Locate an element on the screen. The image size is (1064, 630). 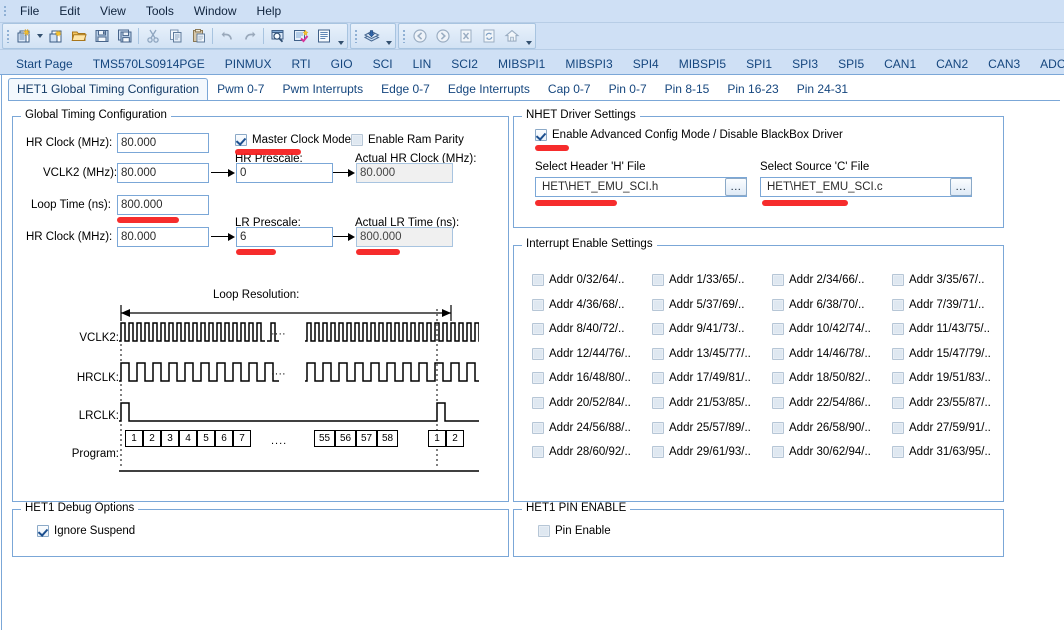
interrupt-enable-checkbox: Addr 31/63/95/.. is located at coordinates (941, 452).